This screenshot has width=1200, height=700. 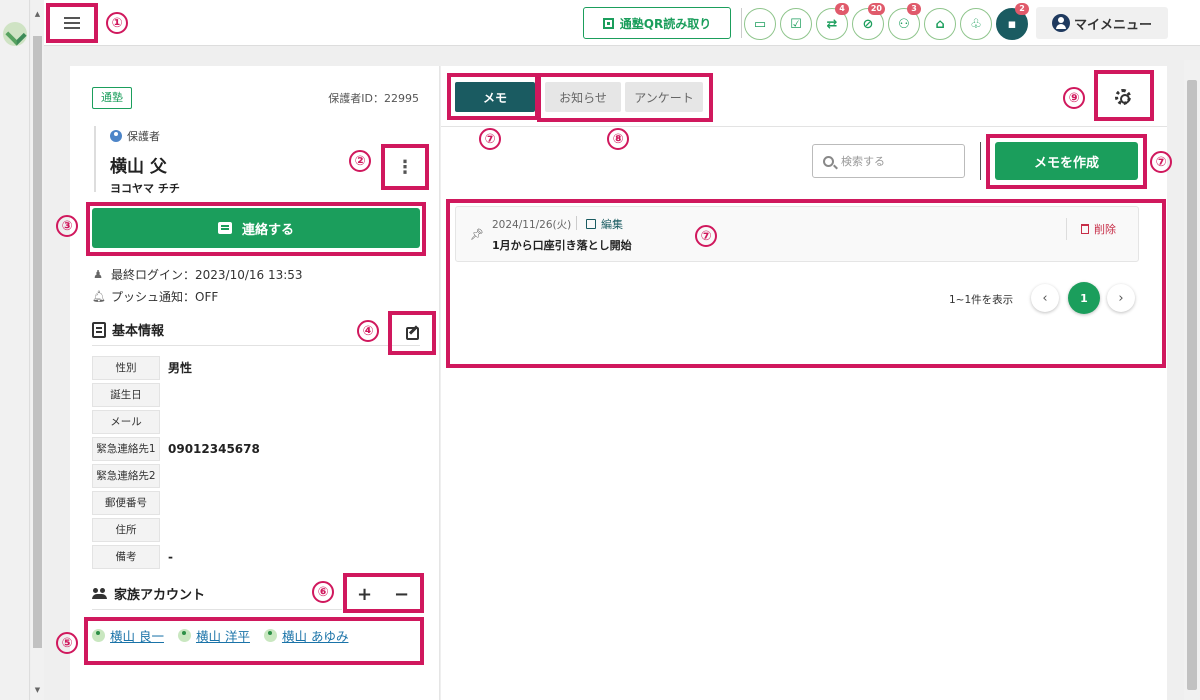 I want to click on push-notification: 🔔︎ プッシュ通知：OFF, so click(x=155, y=296).